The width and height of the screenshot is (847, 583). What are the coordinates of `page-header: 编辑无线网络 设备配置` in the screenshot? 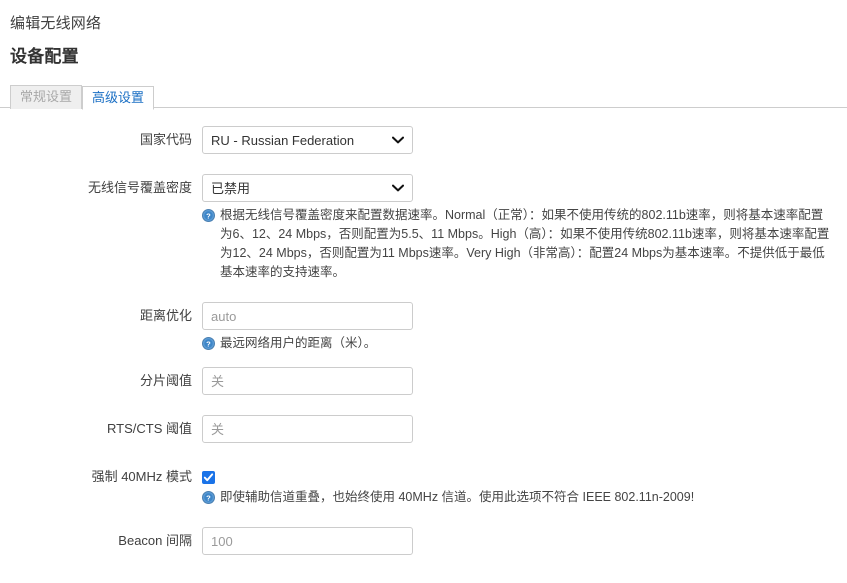 It's located at (423, 34).